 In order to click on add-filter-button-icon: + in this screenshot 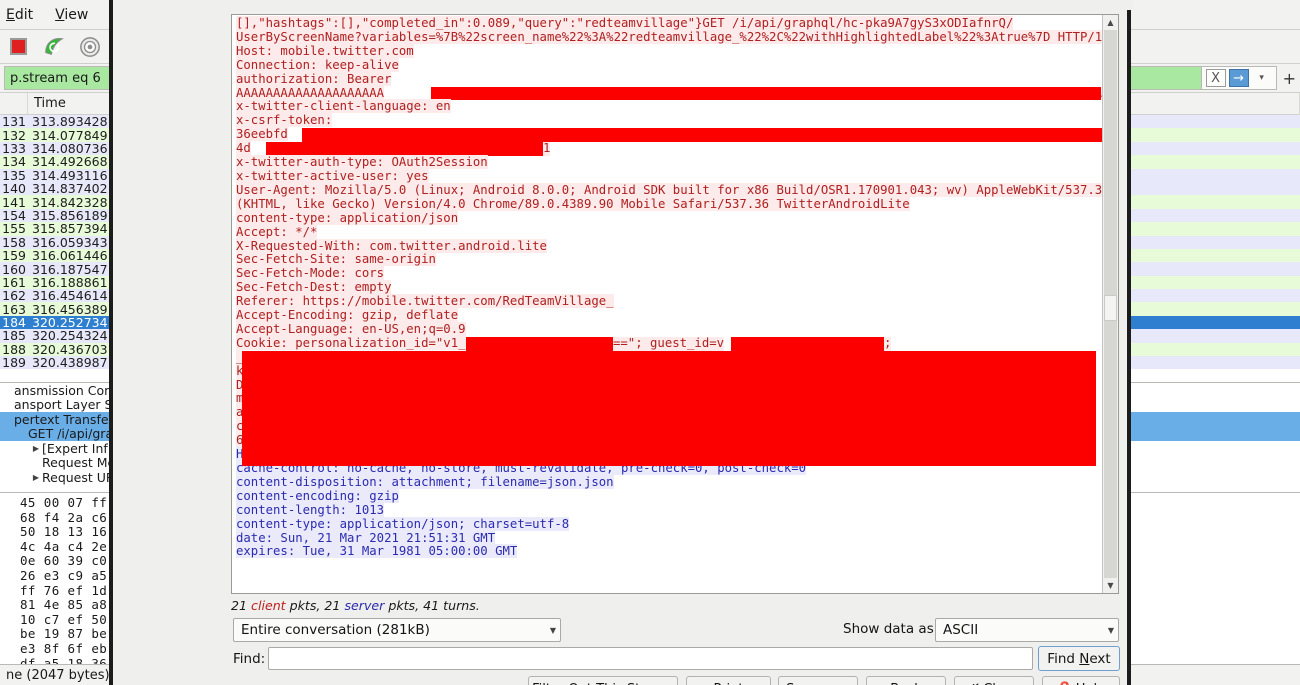, I will do `click(1289, 78)`.